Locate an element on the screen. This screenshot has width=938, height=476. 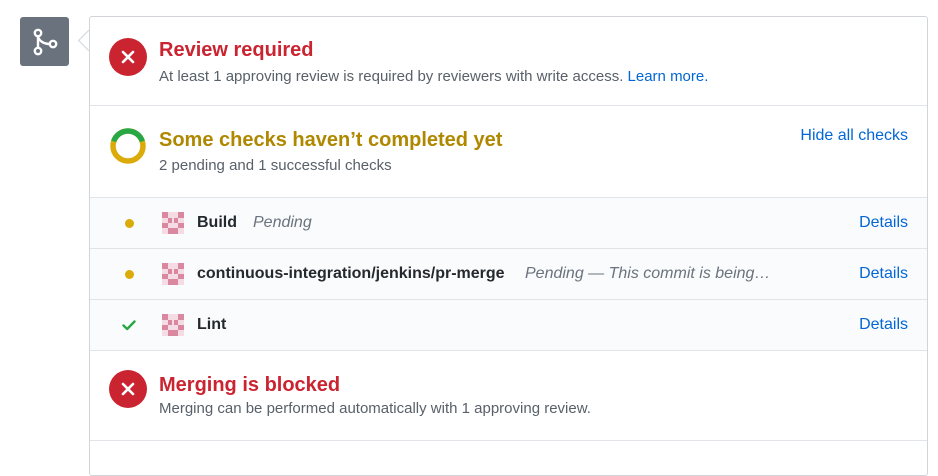
blocked-fail-icon is located at coordinates (128, 389).